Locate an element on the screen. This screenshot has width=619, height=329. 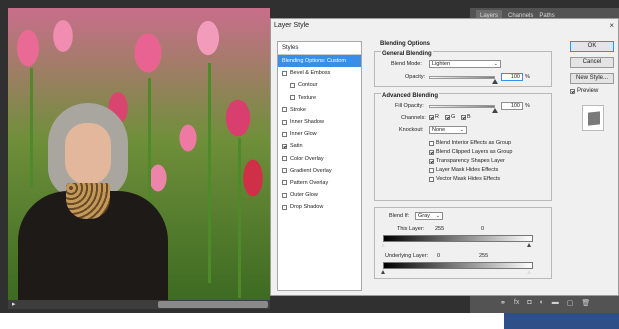
play-icon: ▸ is located at coordinates (14, 304).